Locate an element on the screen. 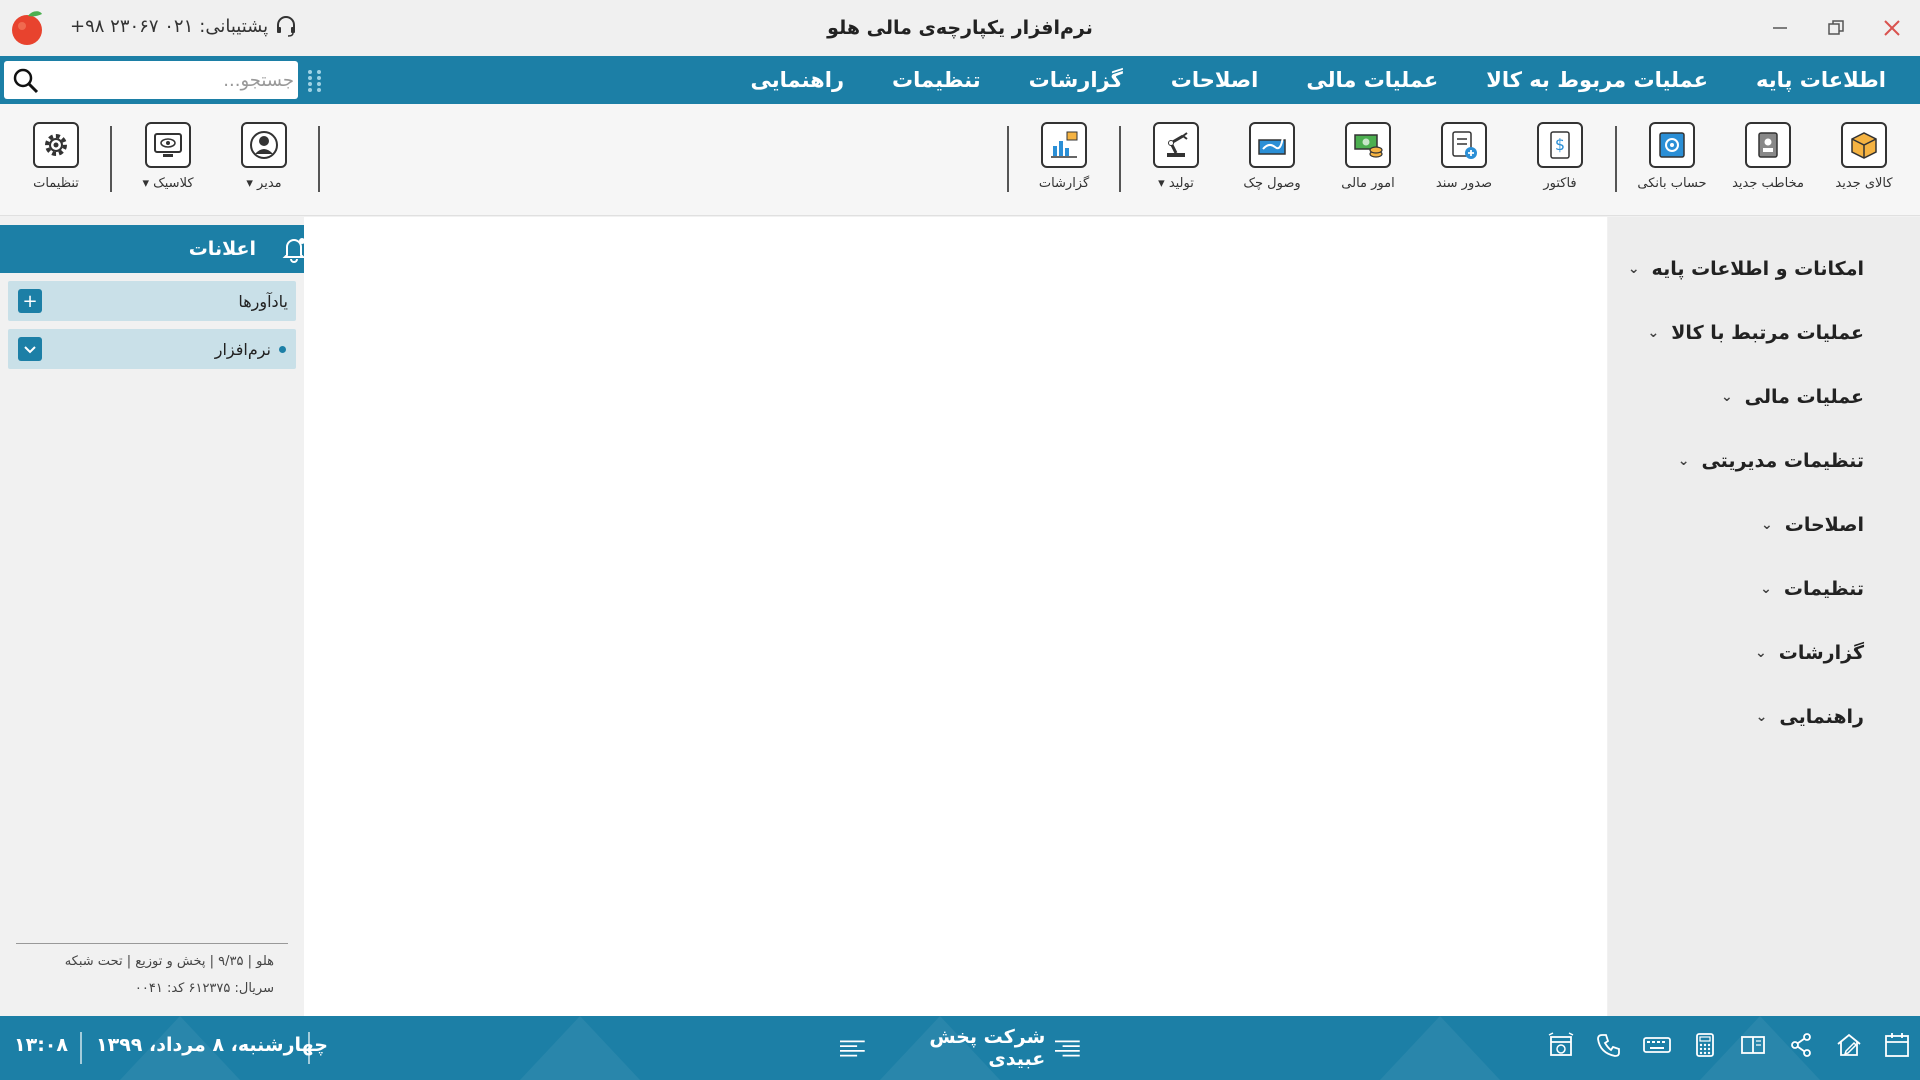 The image size is (1920, 1080). search-box is located at coordinates (151, 80).